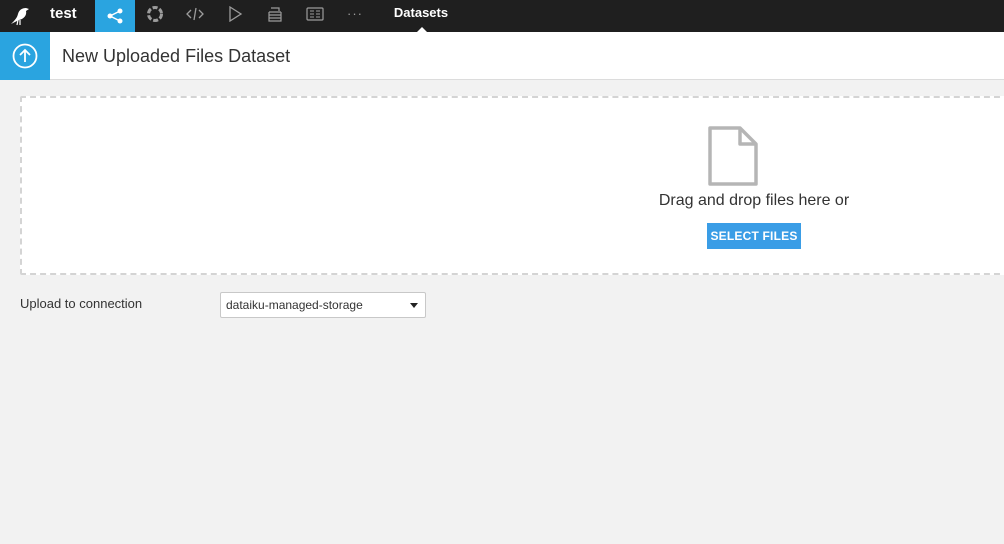 This screenshot has width=1004, height=544. What do you see at coordinates (115, 16) in the screenshot?
I see `flow-icon` at bounding box center [115, 16].